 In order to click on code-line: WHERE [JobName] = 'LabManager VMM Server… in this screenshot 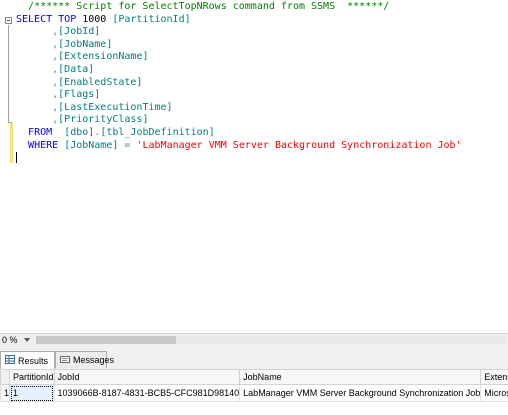, I will do `click(239, 146)`.